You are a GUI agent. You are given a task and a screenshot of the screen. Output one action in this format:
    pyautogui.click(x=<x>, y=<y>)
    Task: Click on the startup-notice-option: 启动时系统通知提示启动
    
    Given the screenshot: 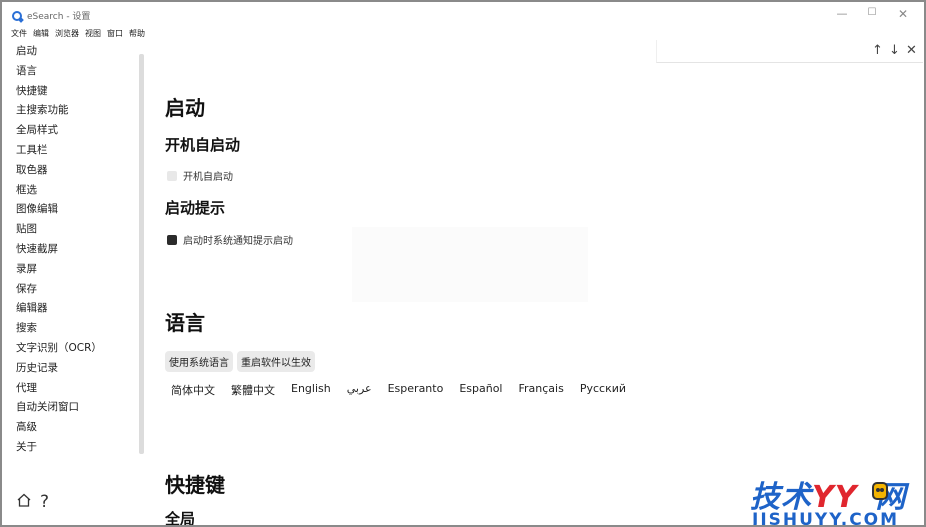 What is the action you would take?
    pyautogui.click(x=230, y=239)
    